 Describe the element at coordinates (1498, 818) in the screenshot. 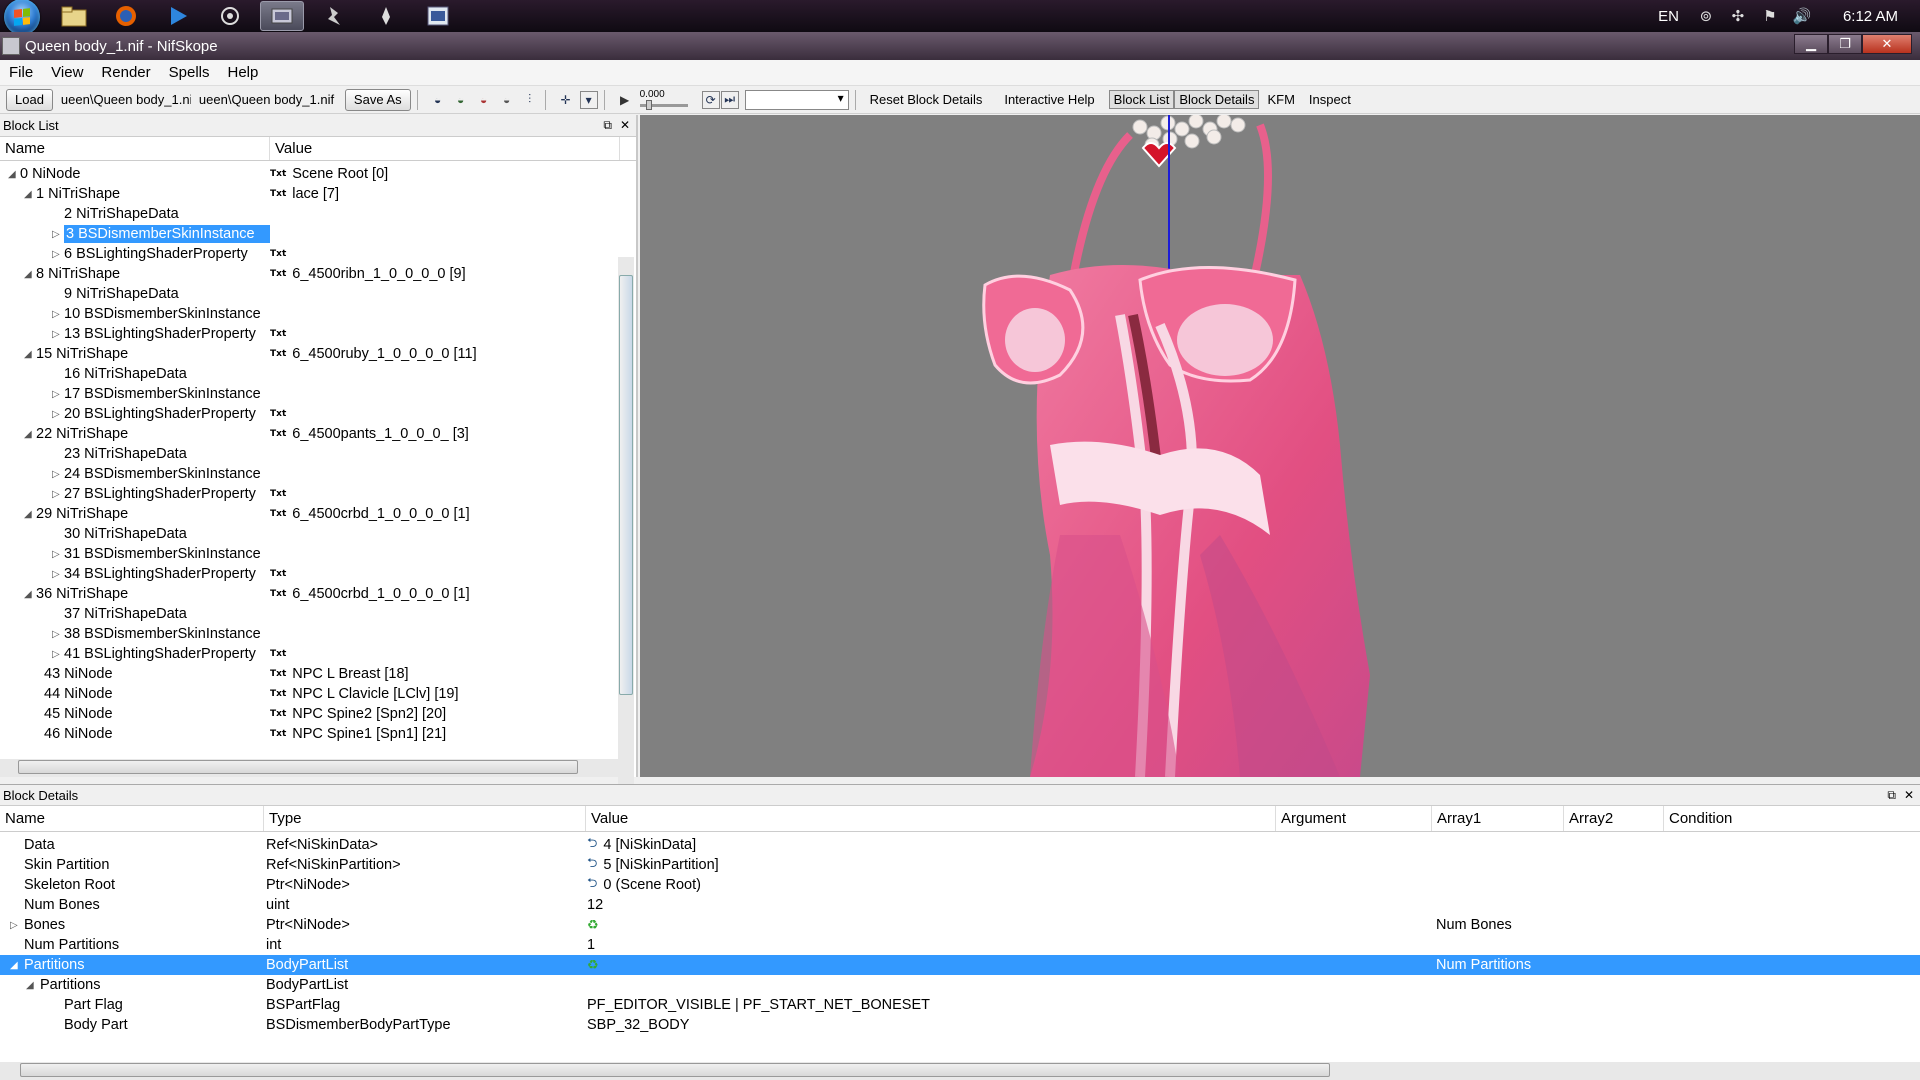

I see `column-header-array1: Array1` at that location.